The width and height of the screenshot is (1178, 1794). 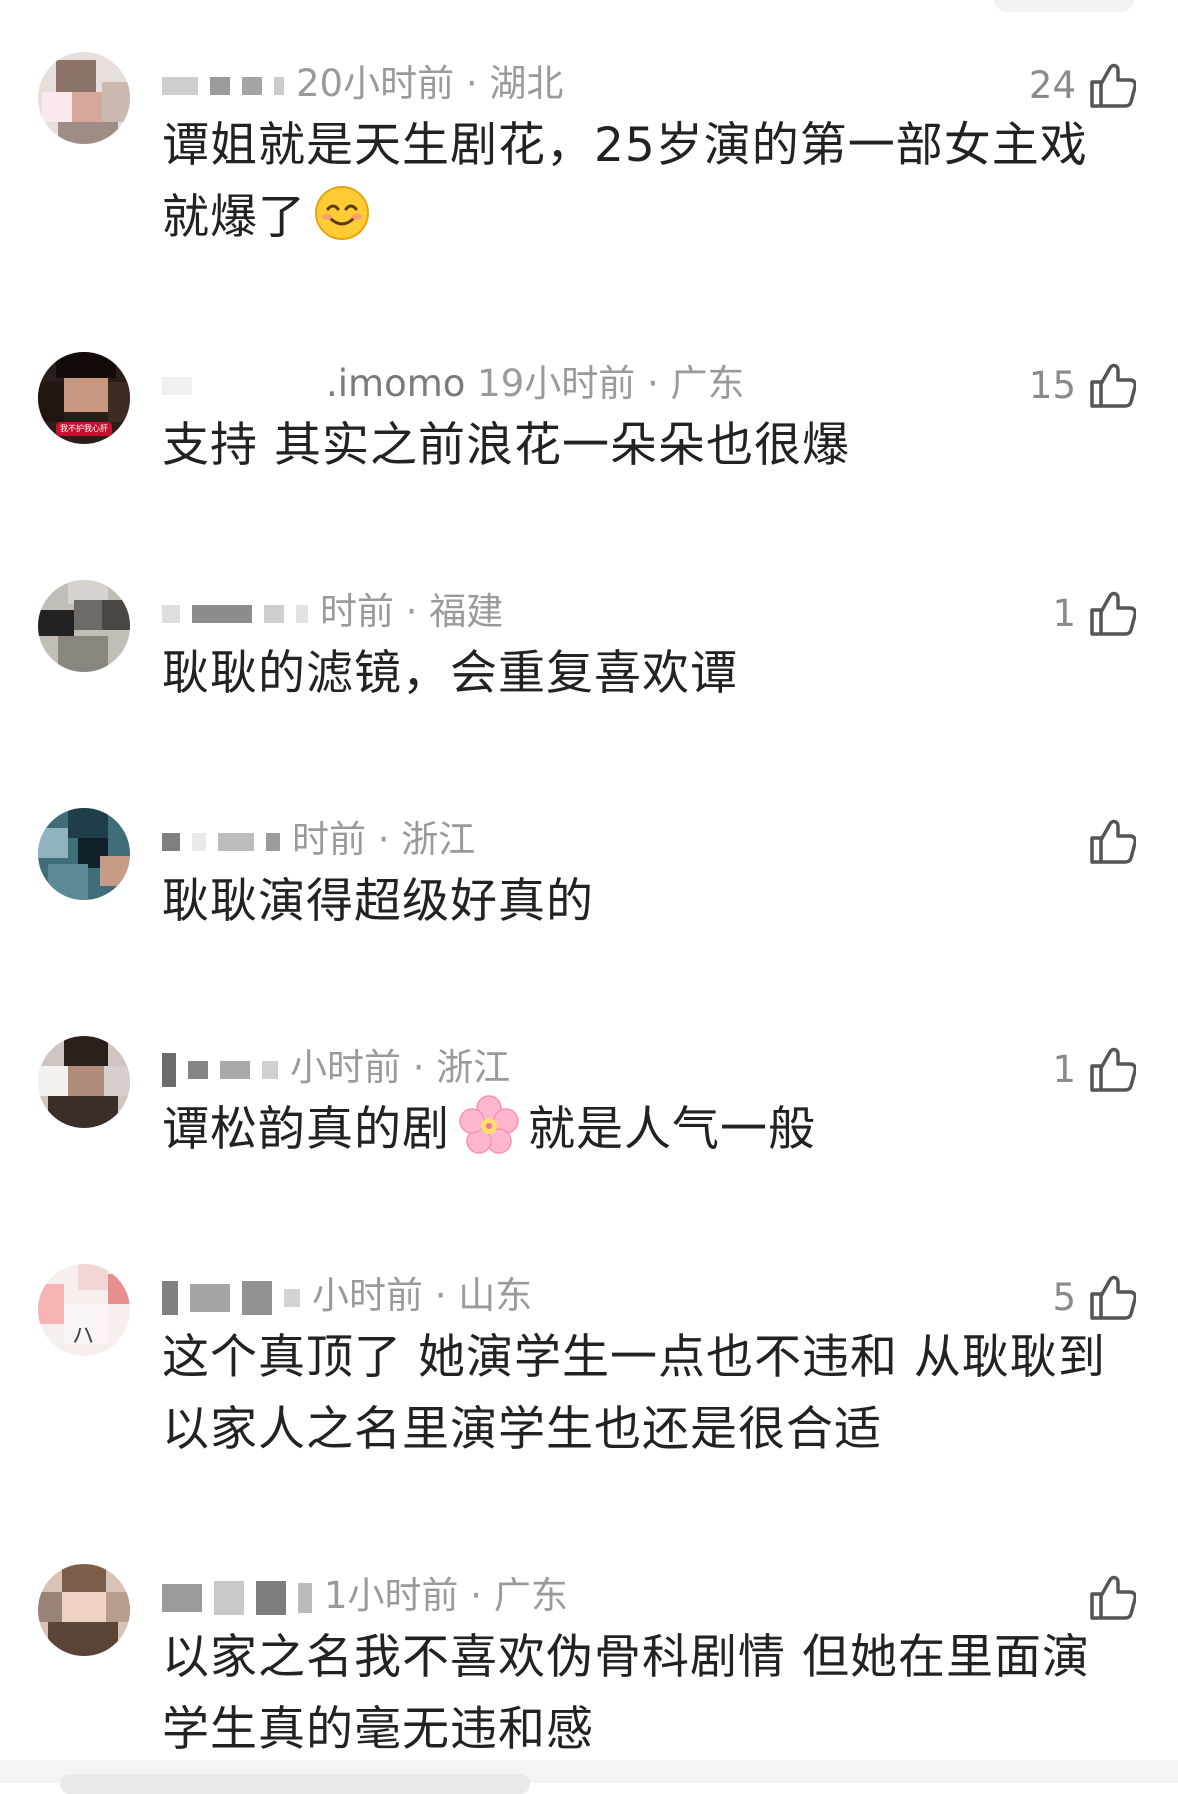 I want to click on comment-time-location: 20小时前 · 湖北, so click(x=430, y=83).